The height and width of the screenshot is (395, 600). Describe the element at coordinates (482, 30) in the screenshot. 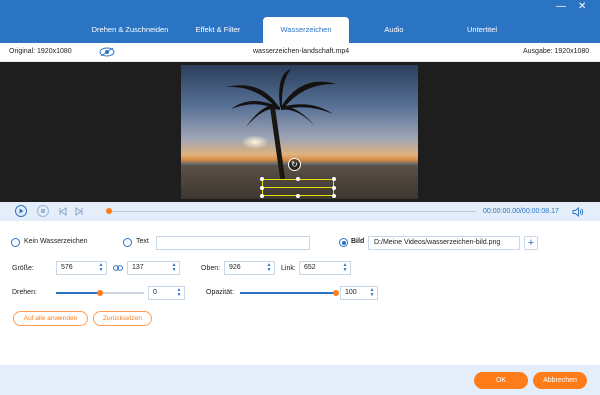

I see `tab-subtitle: Untertitel` at that location.